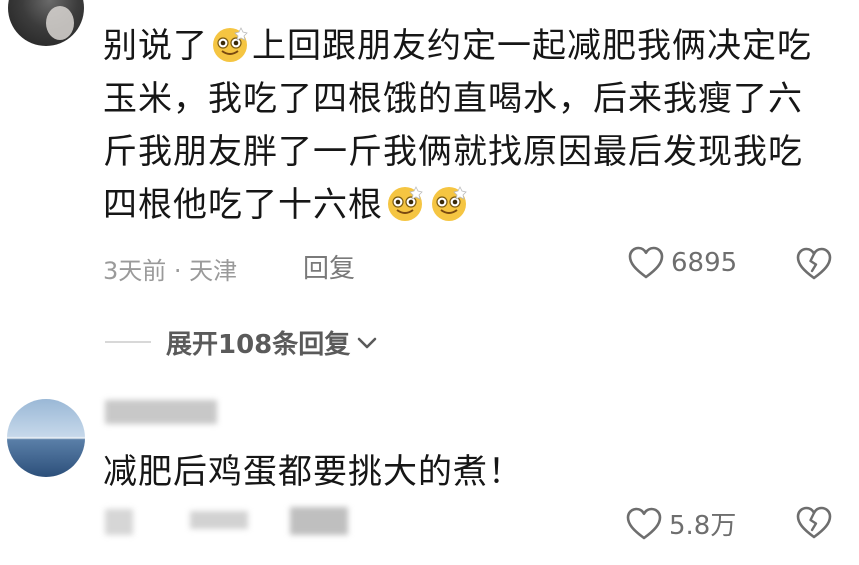 This screenshot has height=565, width=859. What do you see at coordinates (703, 526) in the screenshot?
I see `like-count: 5.8万` at bounding box center [703, 526].